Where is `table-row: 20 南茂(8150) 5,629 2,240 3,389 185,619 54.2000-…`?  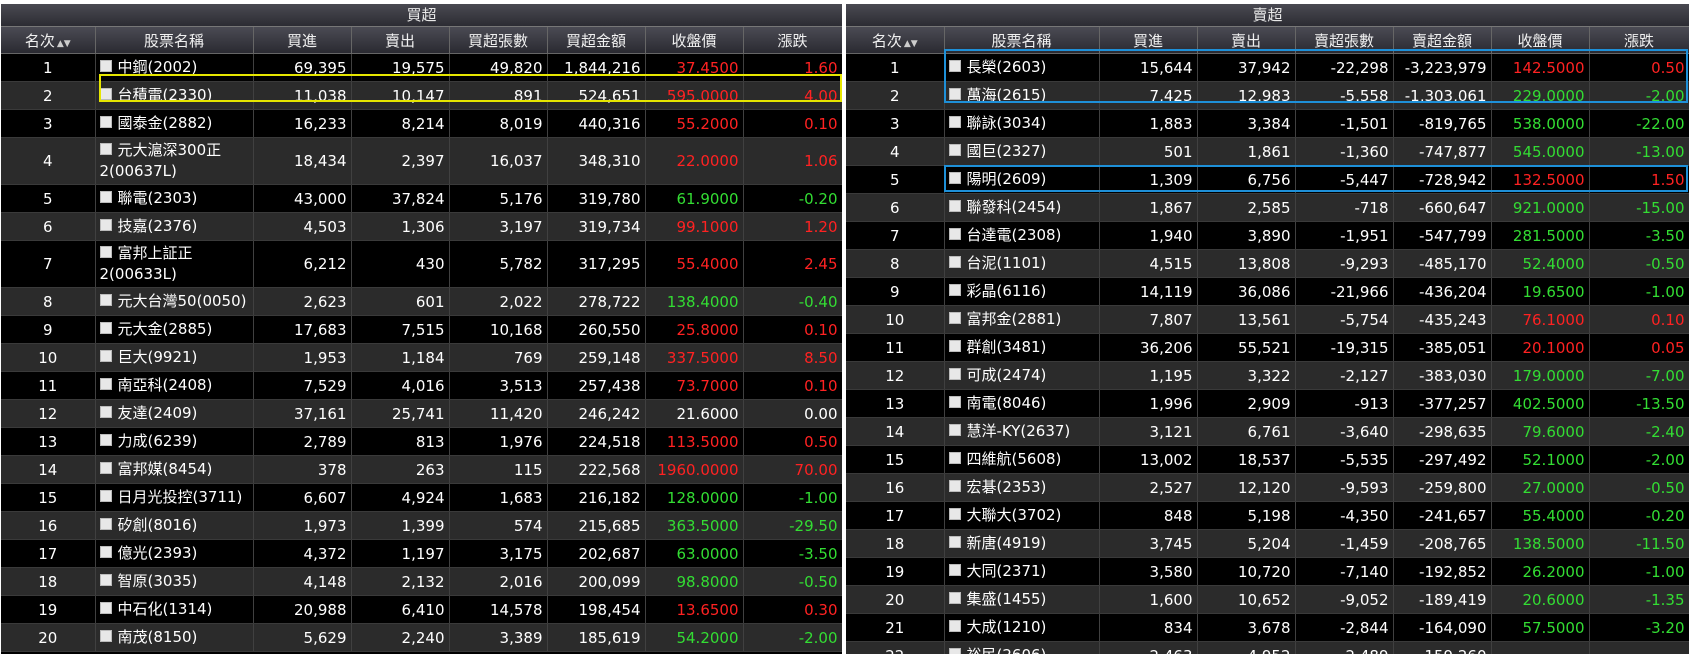
table-row: 20 南茂(8150) 5,629 2,240 3,389 185,619 54.2000-… is located at coordinates (421, 637).